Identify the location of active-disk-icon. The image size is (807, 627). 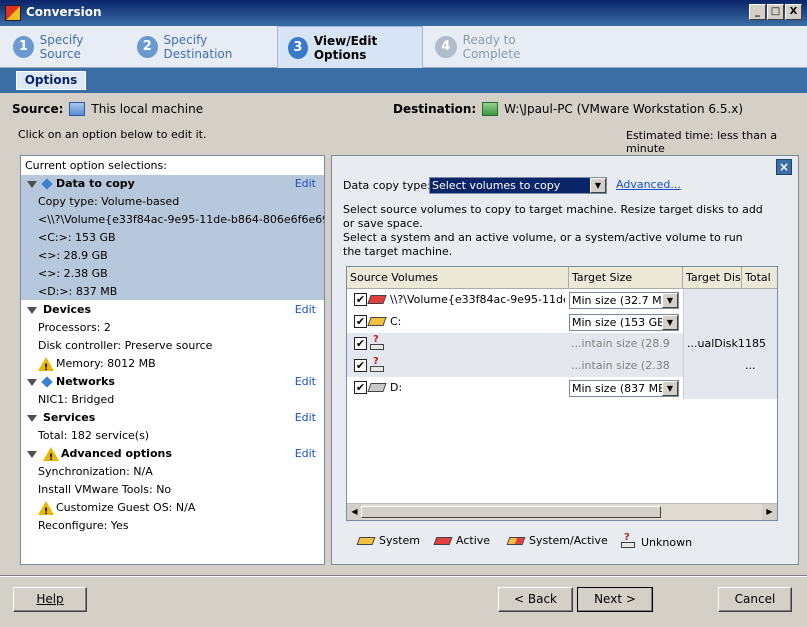
(443, 540).